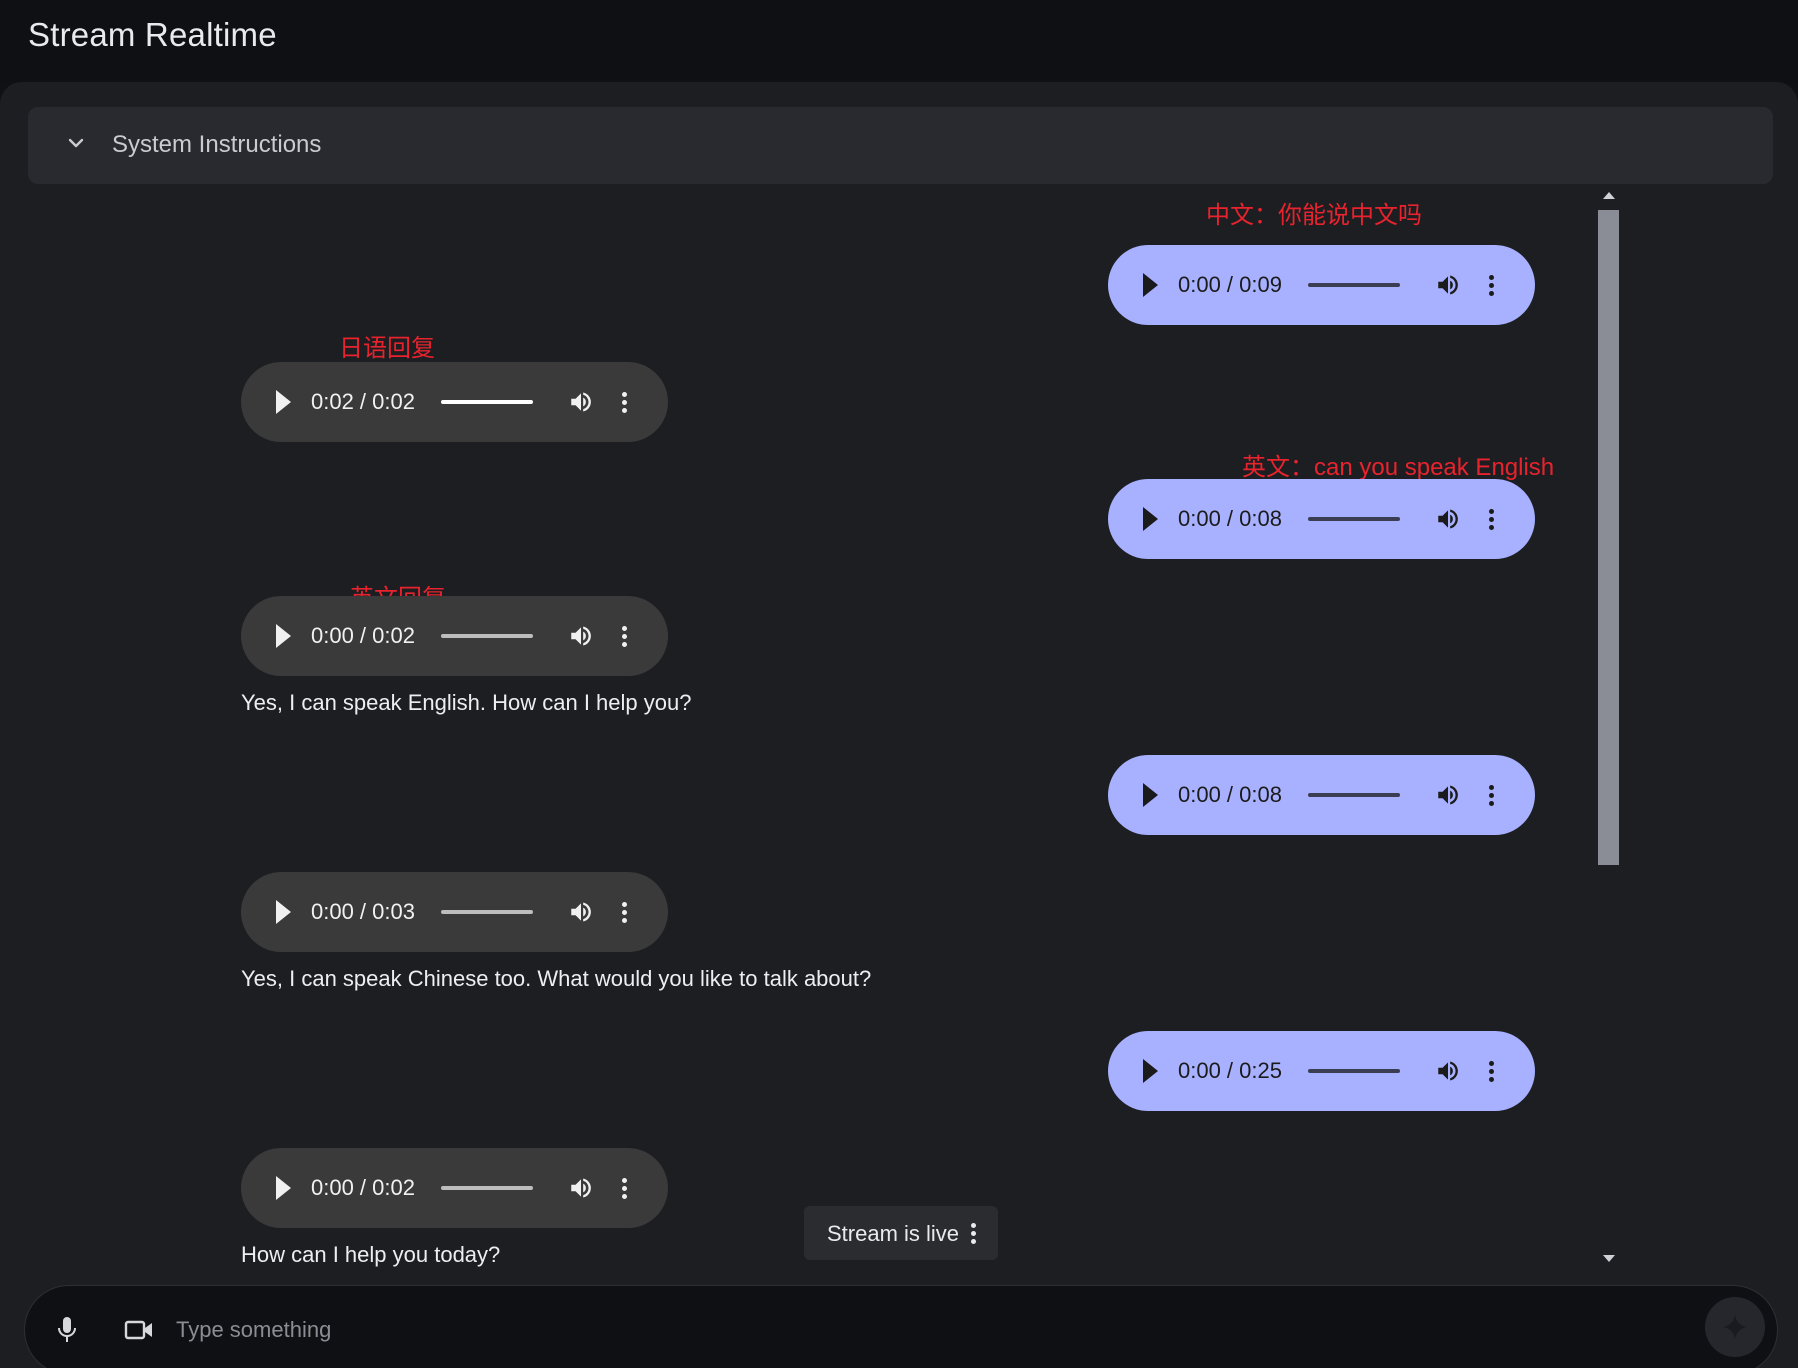  I want to click on stream-status-chip: Stream is live, so click(901, 1233).